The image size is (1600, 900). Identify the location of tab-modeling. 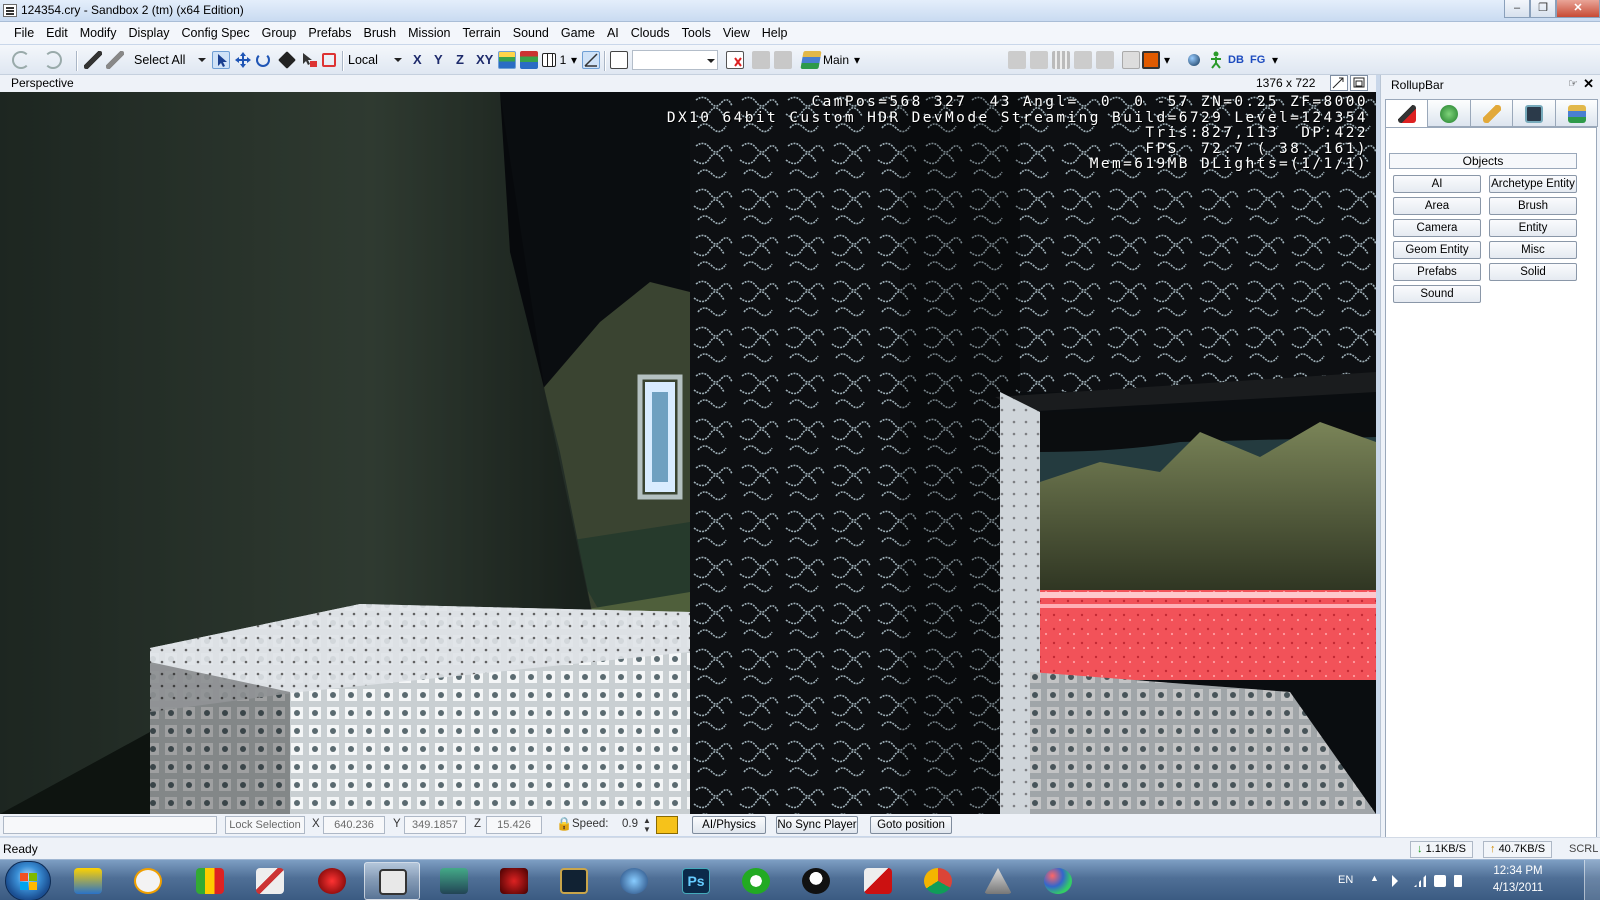
(1491, 113).